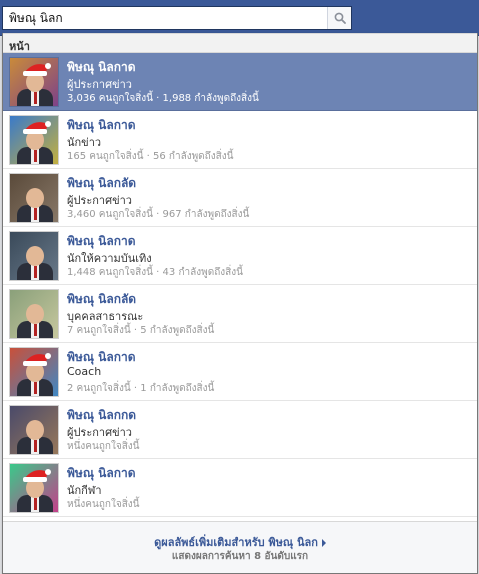 The image size is (479, 574). I want to click on search-result-item: พิษณุ นิลกาด นักกีฬา หนึ่งคนถูกใจสิ่งนี้, so click(240, 488).